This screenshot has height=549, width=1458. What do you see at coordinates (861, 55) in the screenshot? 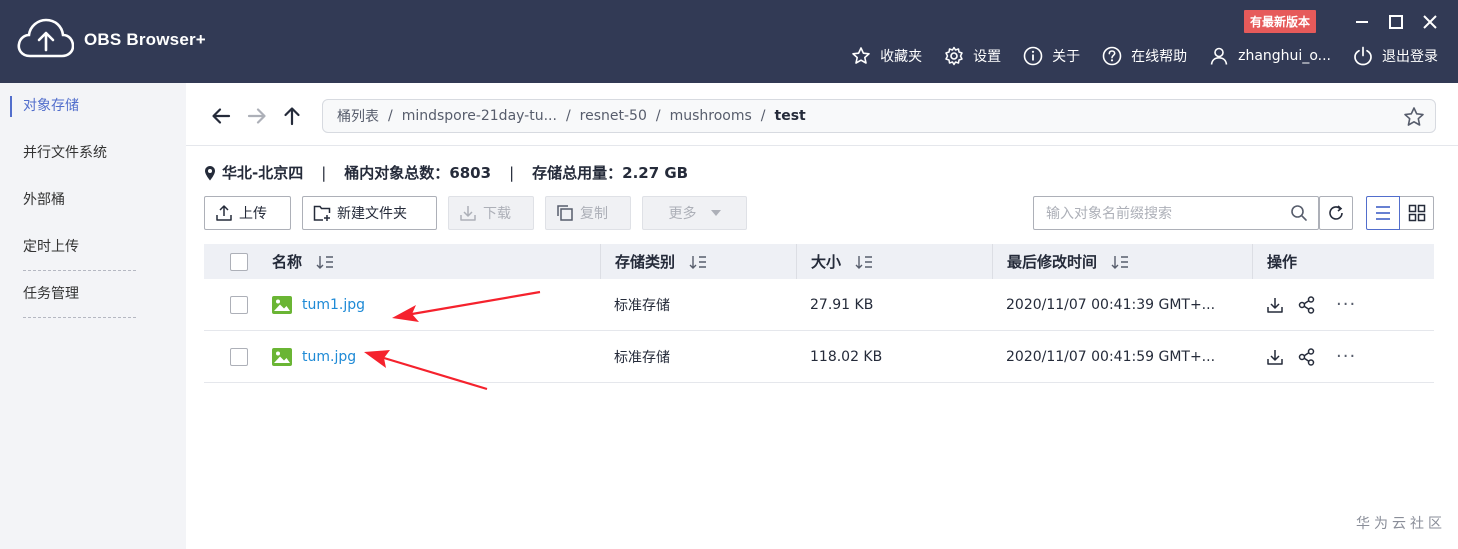
I see `star-icon` at bounding box center [861, 55].